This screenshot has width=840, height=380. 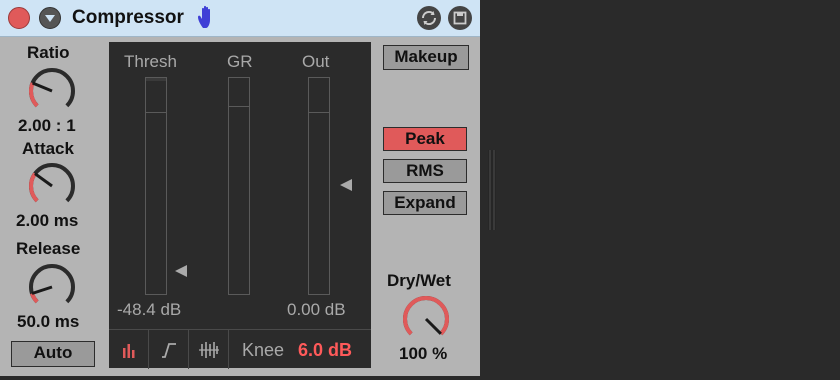 I want to click on activity-view-icon, so click(x=209, y=350).